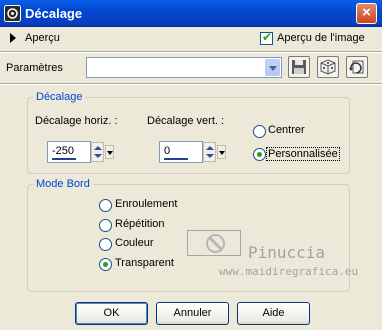  Describe the element at coordinates (63, 184) in the screenshot. I see `edge-mode-legend: Mode Bord` at that location.